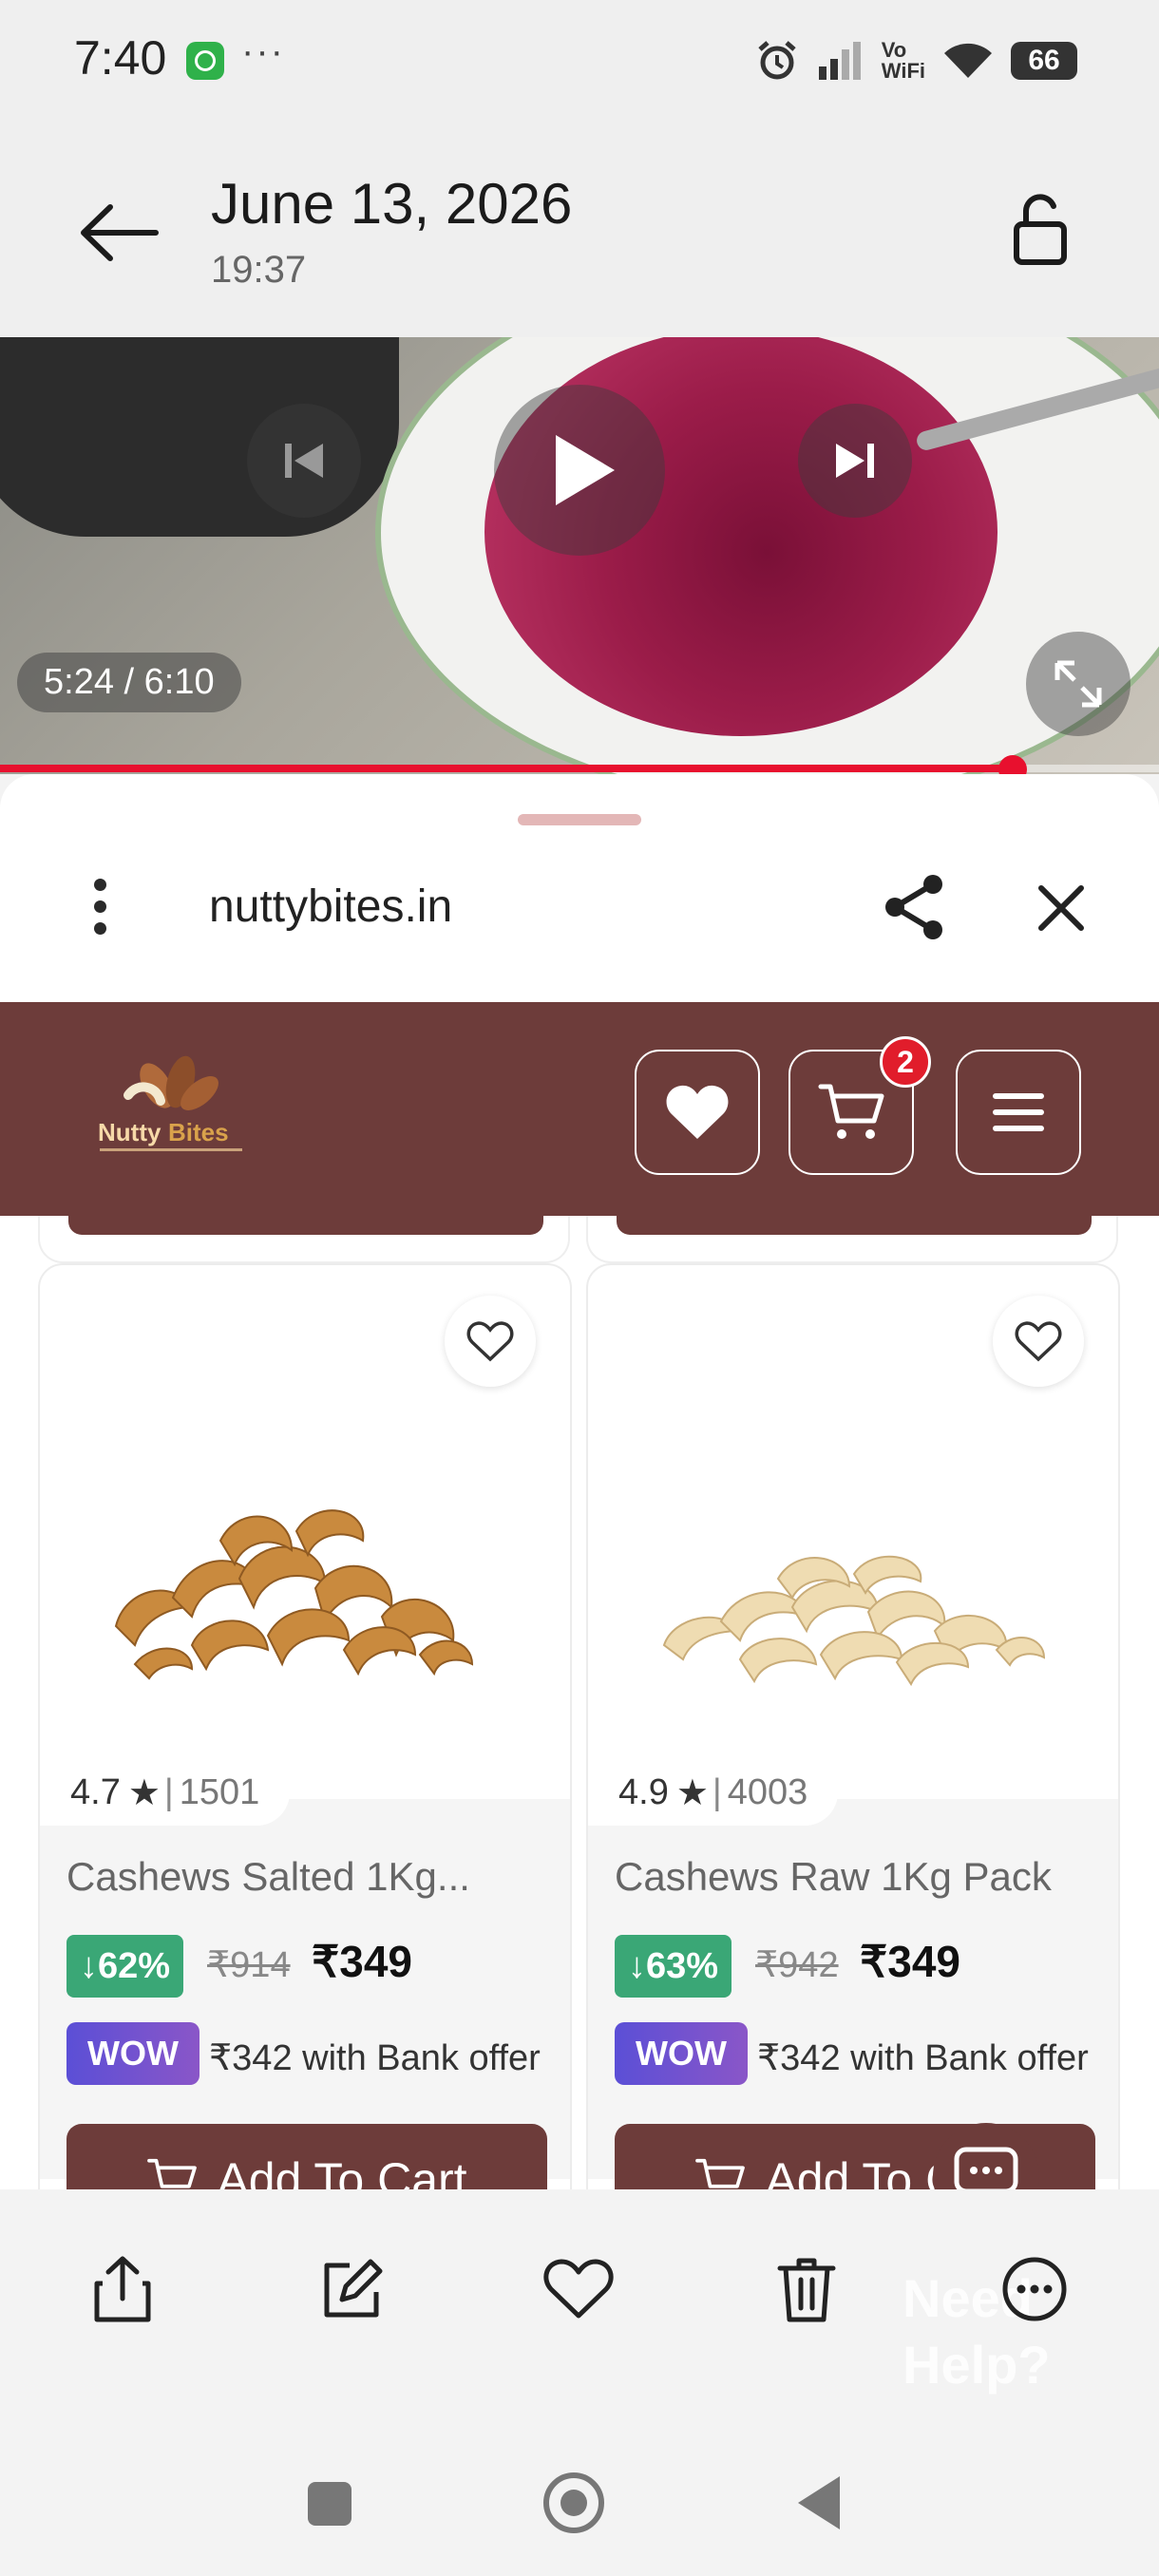 The image size is (1159, 2576). I want to click on more-button, so click(1034, 2289).